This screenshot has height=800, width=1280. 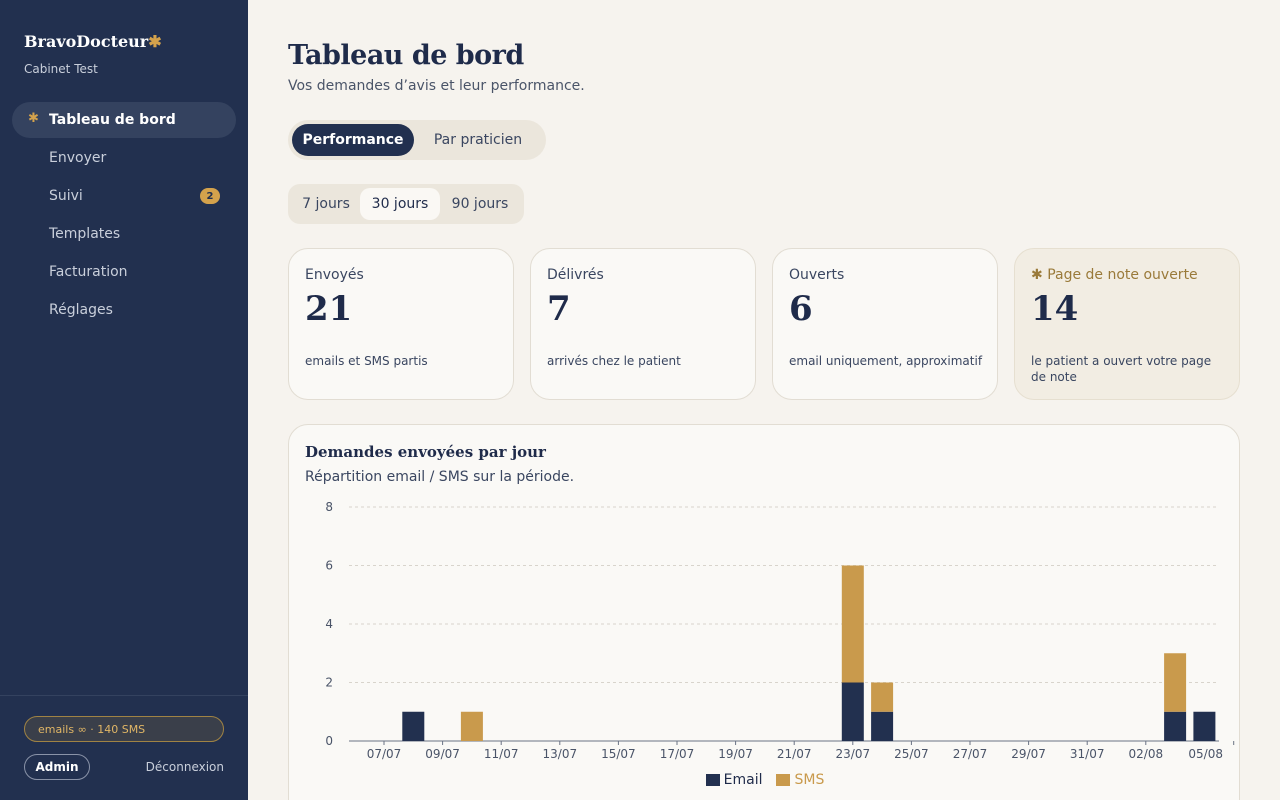 What do you see at coordinates (442, 754) in the screenshot?
I see `x-tick-label: 09/07` at bounding box center [442, 754].